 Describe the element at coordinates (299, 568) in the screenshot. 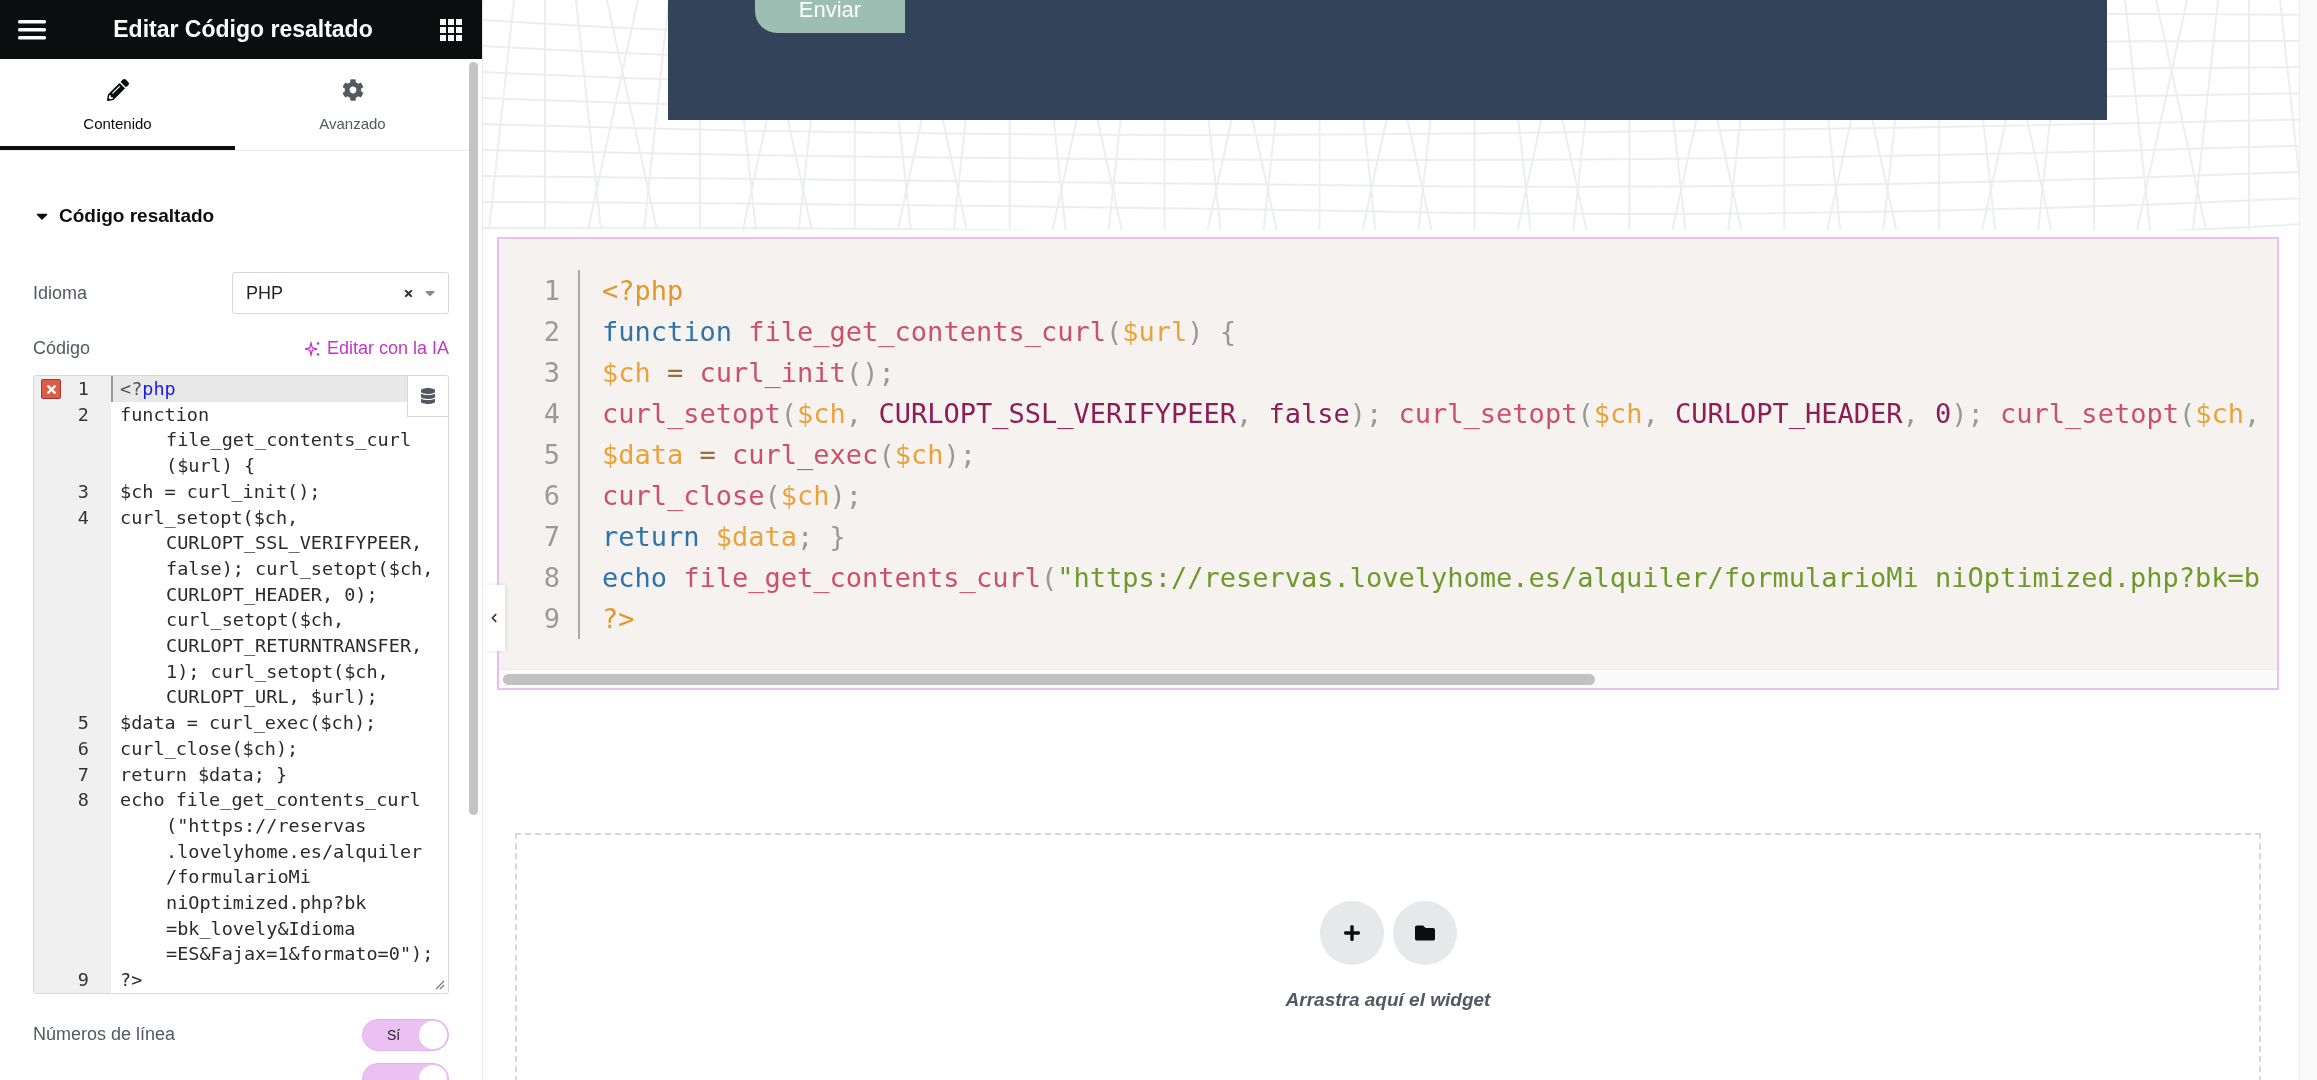

I see `code-line: false); curl_setopt($ch,` at that location.